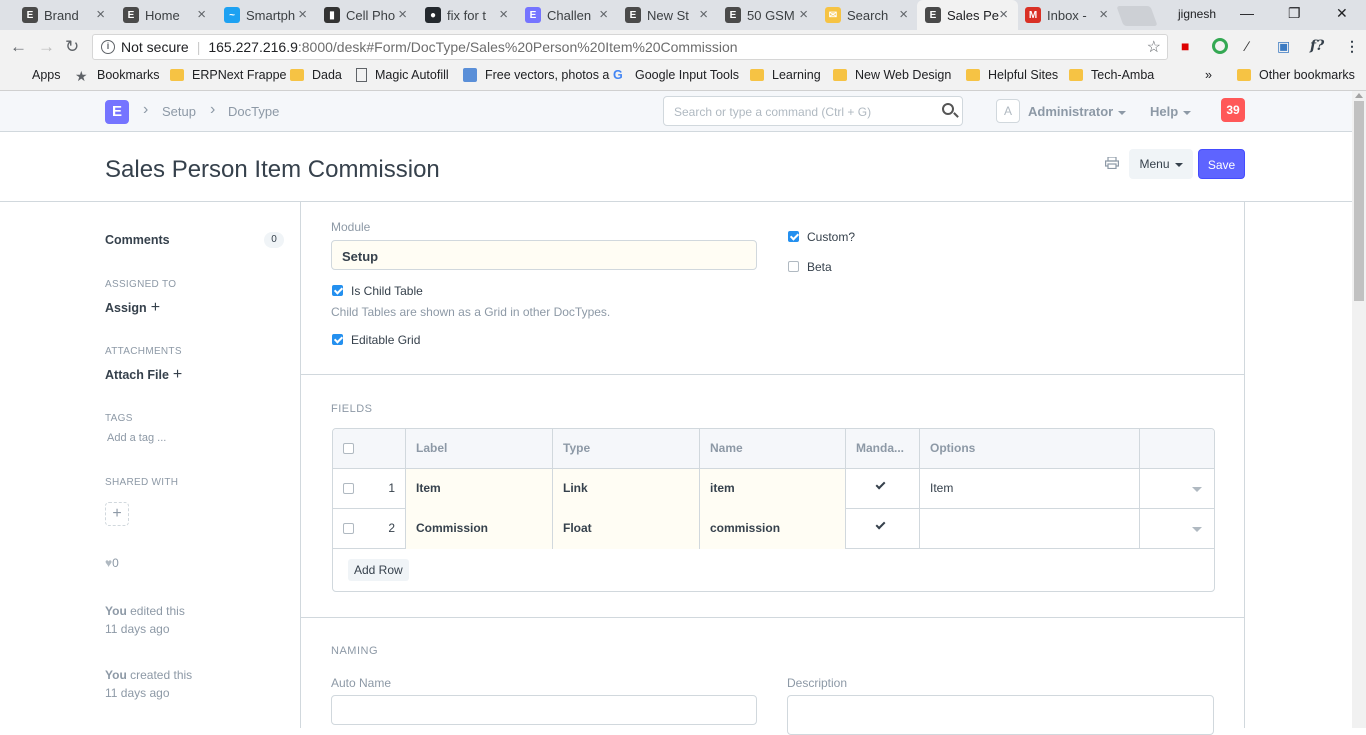  I want to click on row-name: item, so click(773, 489).